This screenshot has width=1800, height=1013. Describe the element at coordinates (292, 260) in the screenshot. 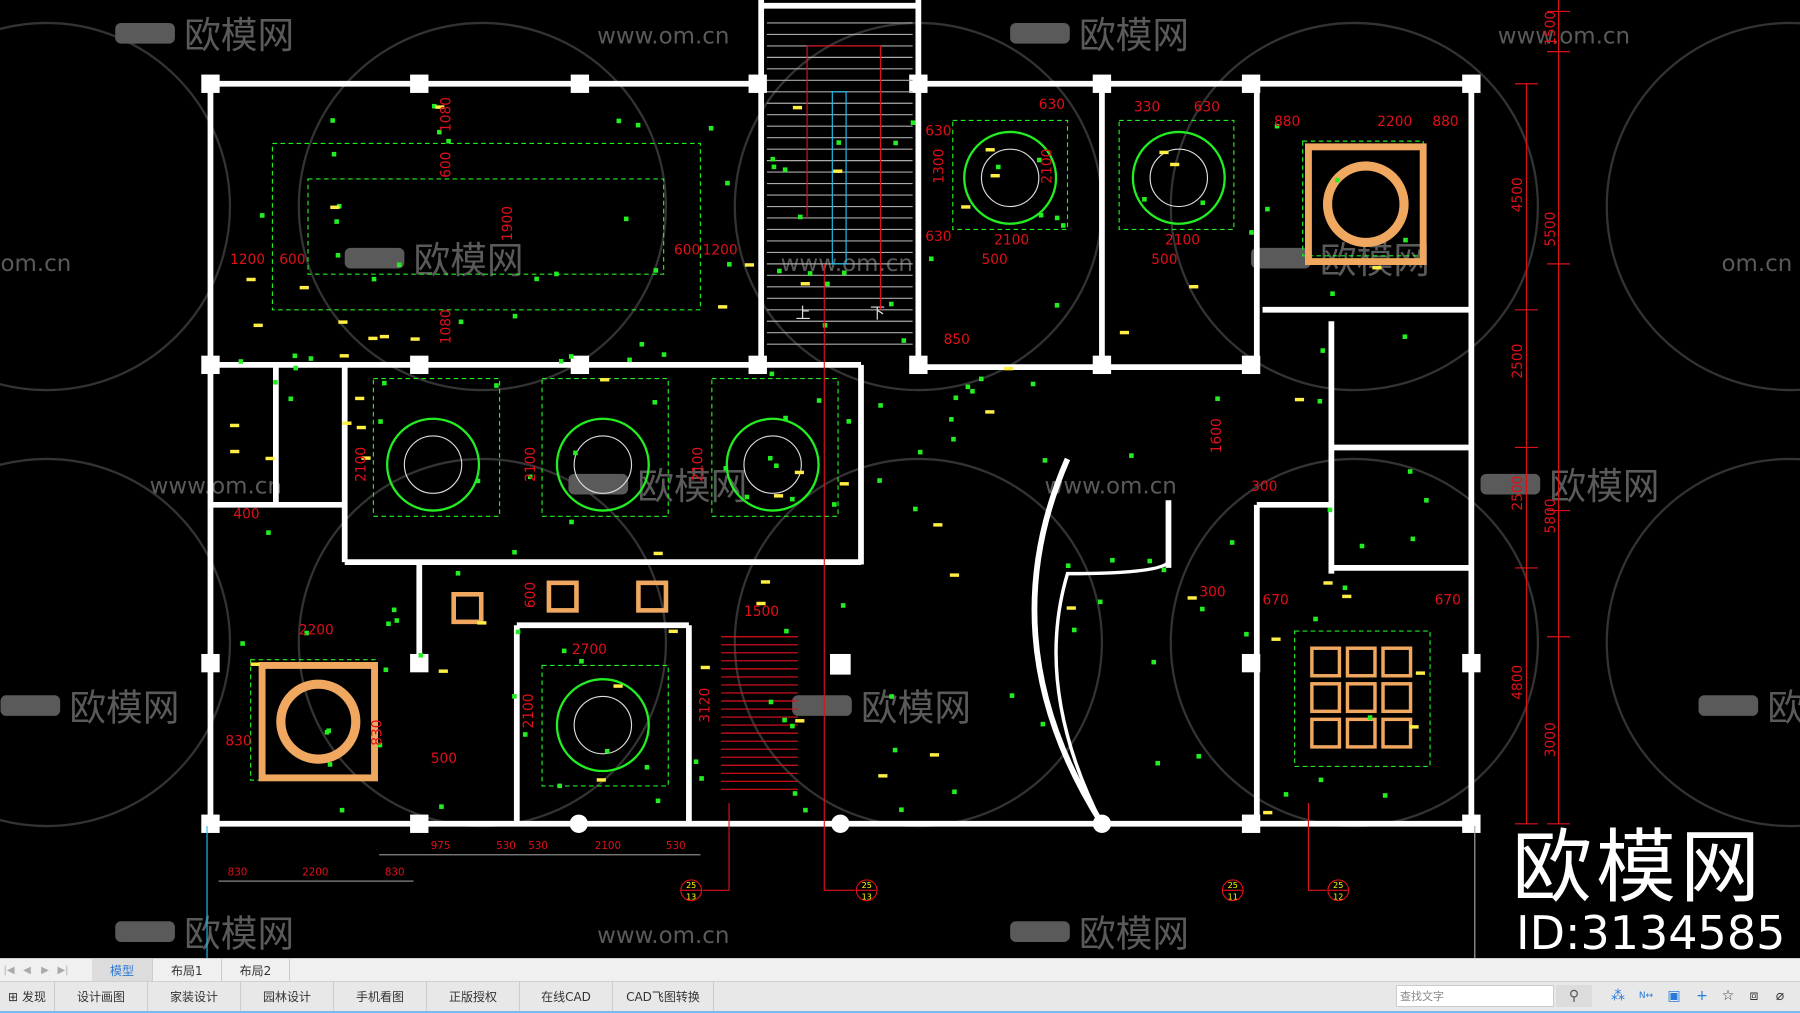

I see `dimension-label: 600` at that location.